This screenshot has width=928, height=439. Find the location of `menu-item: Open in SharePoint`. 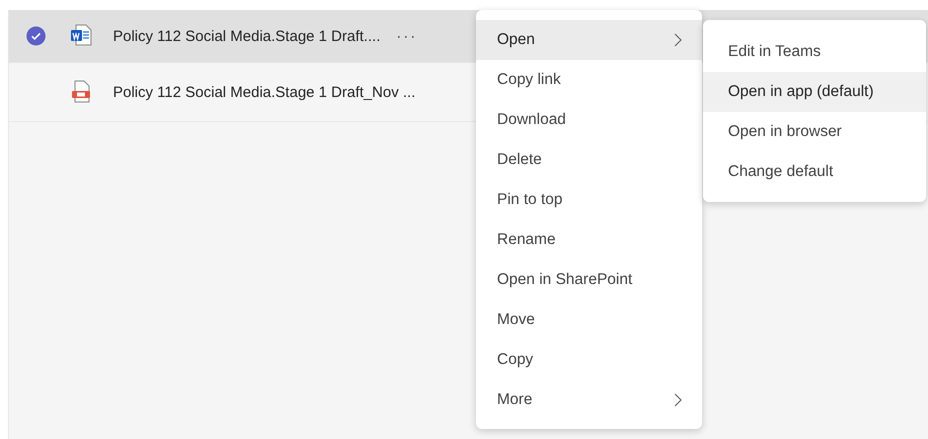

menu-item: Open in SharePoint is located at coordinates (589, 280).